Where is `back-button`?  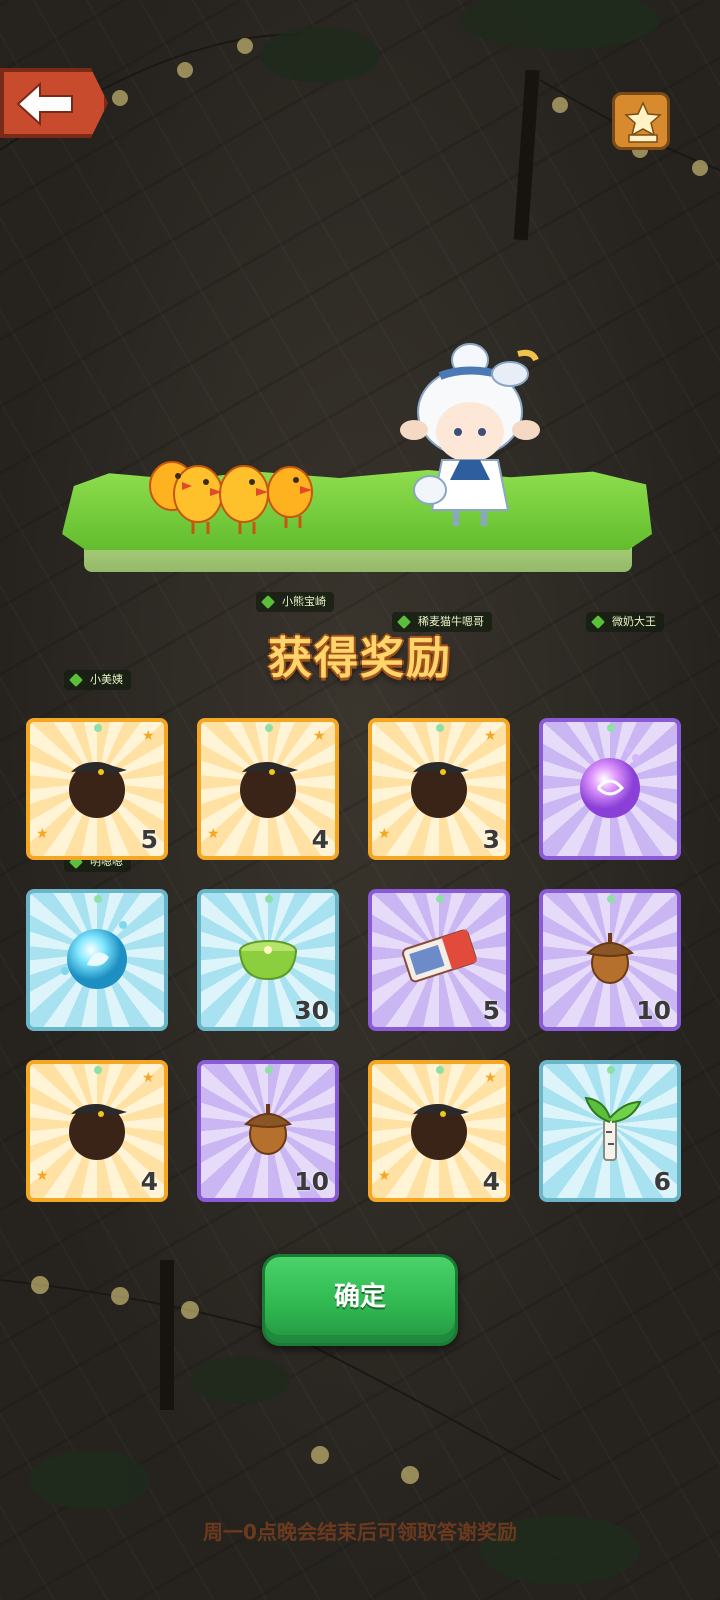
back-button is located at coordinates (54, 103).